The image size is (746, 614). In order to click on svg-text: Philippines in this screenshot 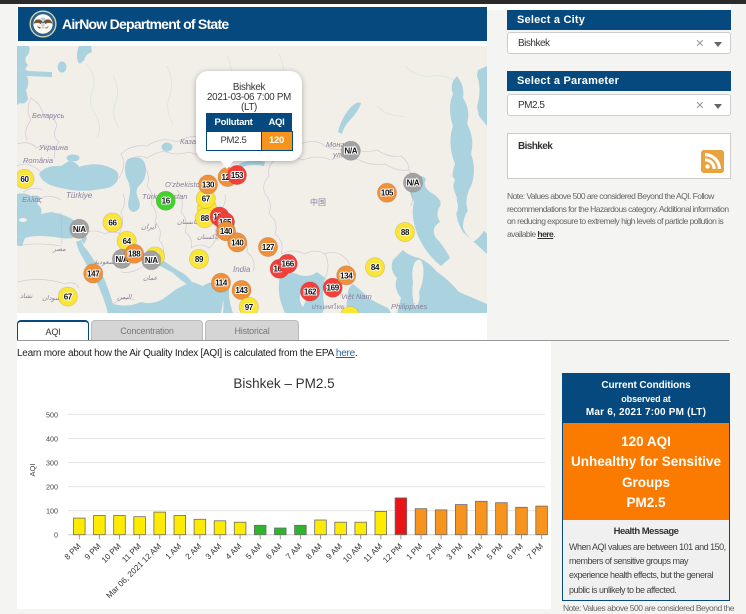, I will do `click(409, 306)`.